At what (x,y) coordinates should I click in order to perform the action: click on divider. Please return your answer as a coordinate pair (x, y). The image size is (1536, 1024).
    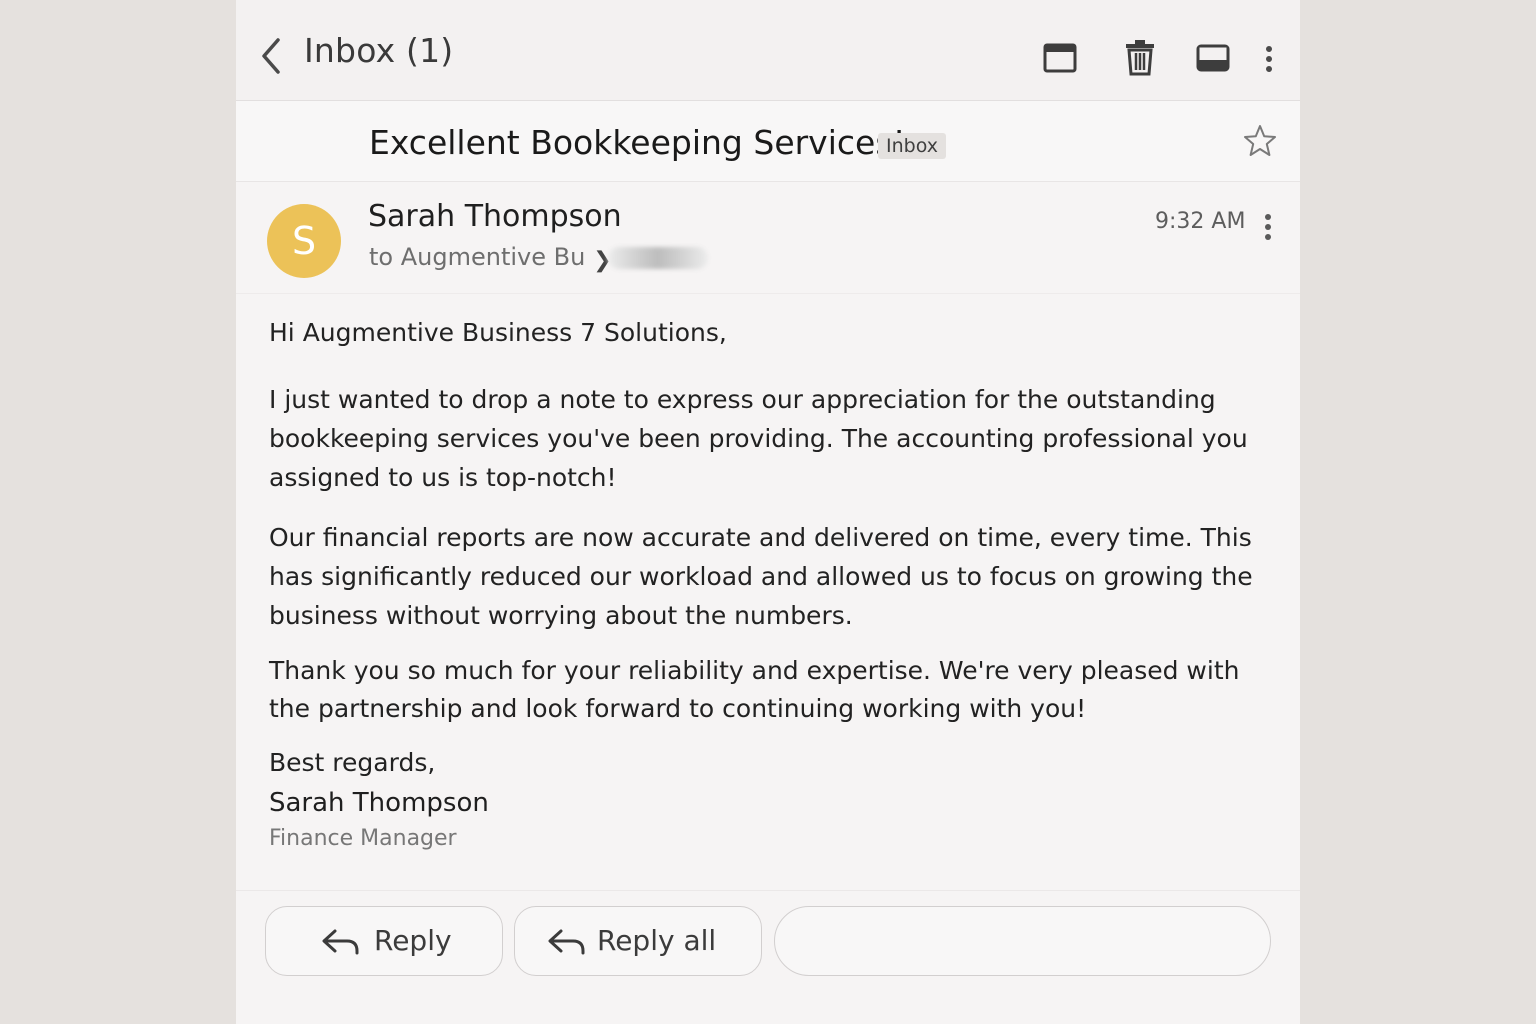
    Looking at the image, I should click on (768, 890).